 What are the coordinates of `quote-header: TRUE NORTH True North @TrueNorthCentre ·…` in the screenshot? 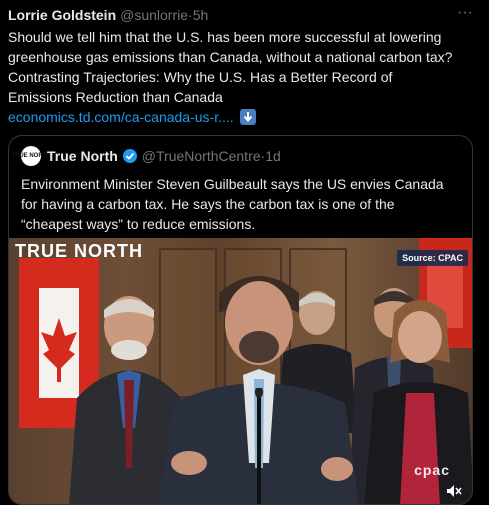 It's located at (241, 156).